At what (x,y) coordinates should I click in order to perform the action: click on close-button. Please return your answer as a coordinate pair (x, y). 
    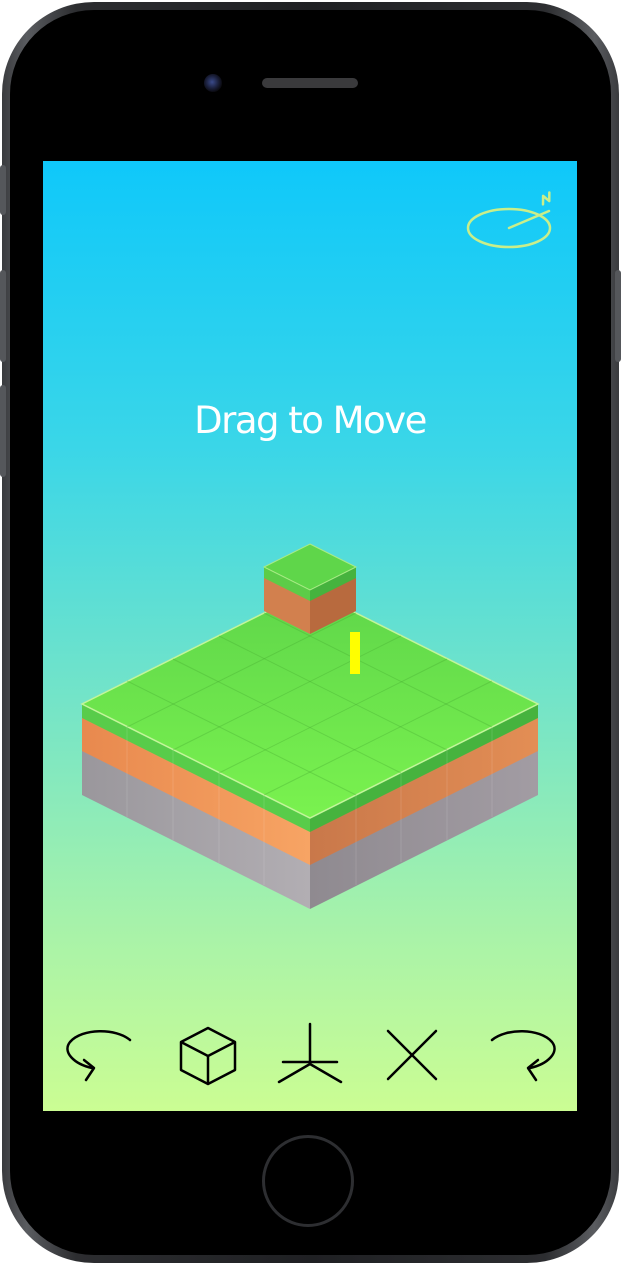
    Looking at the image, I should click on (412, 1055).